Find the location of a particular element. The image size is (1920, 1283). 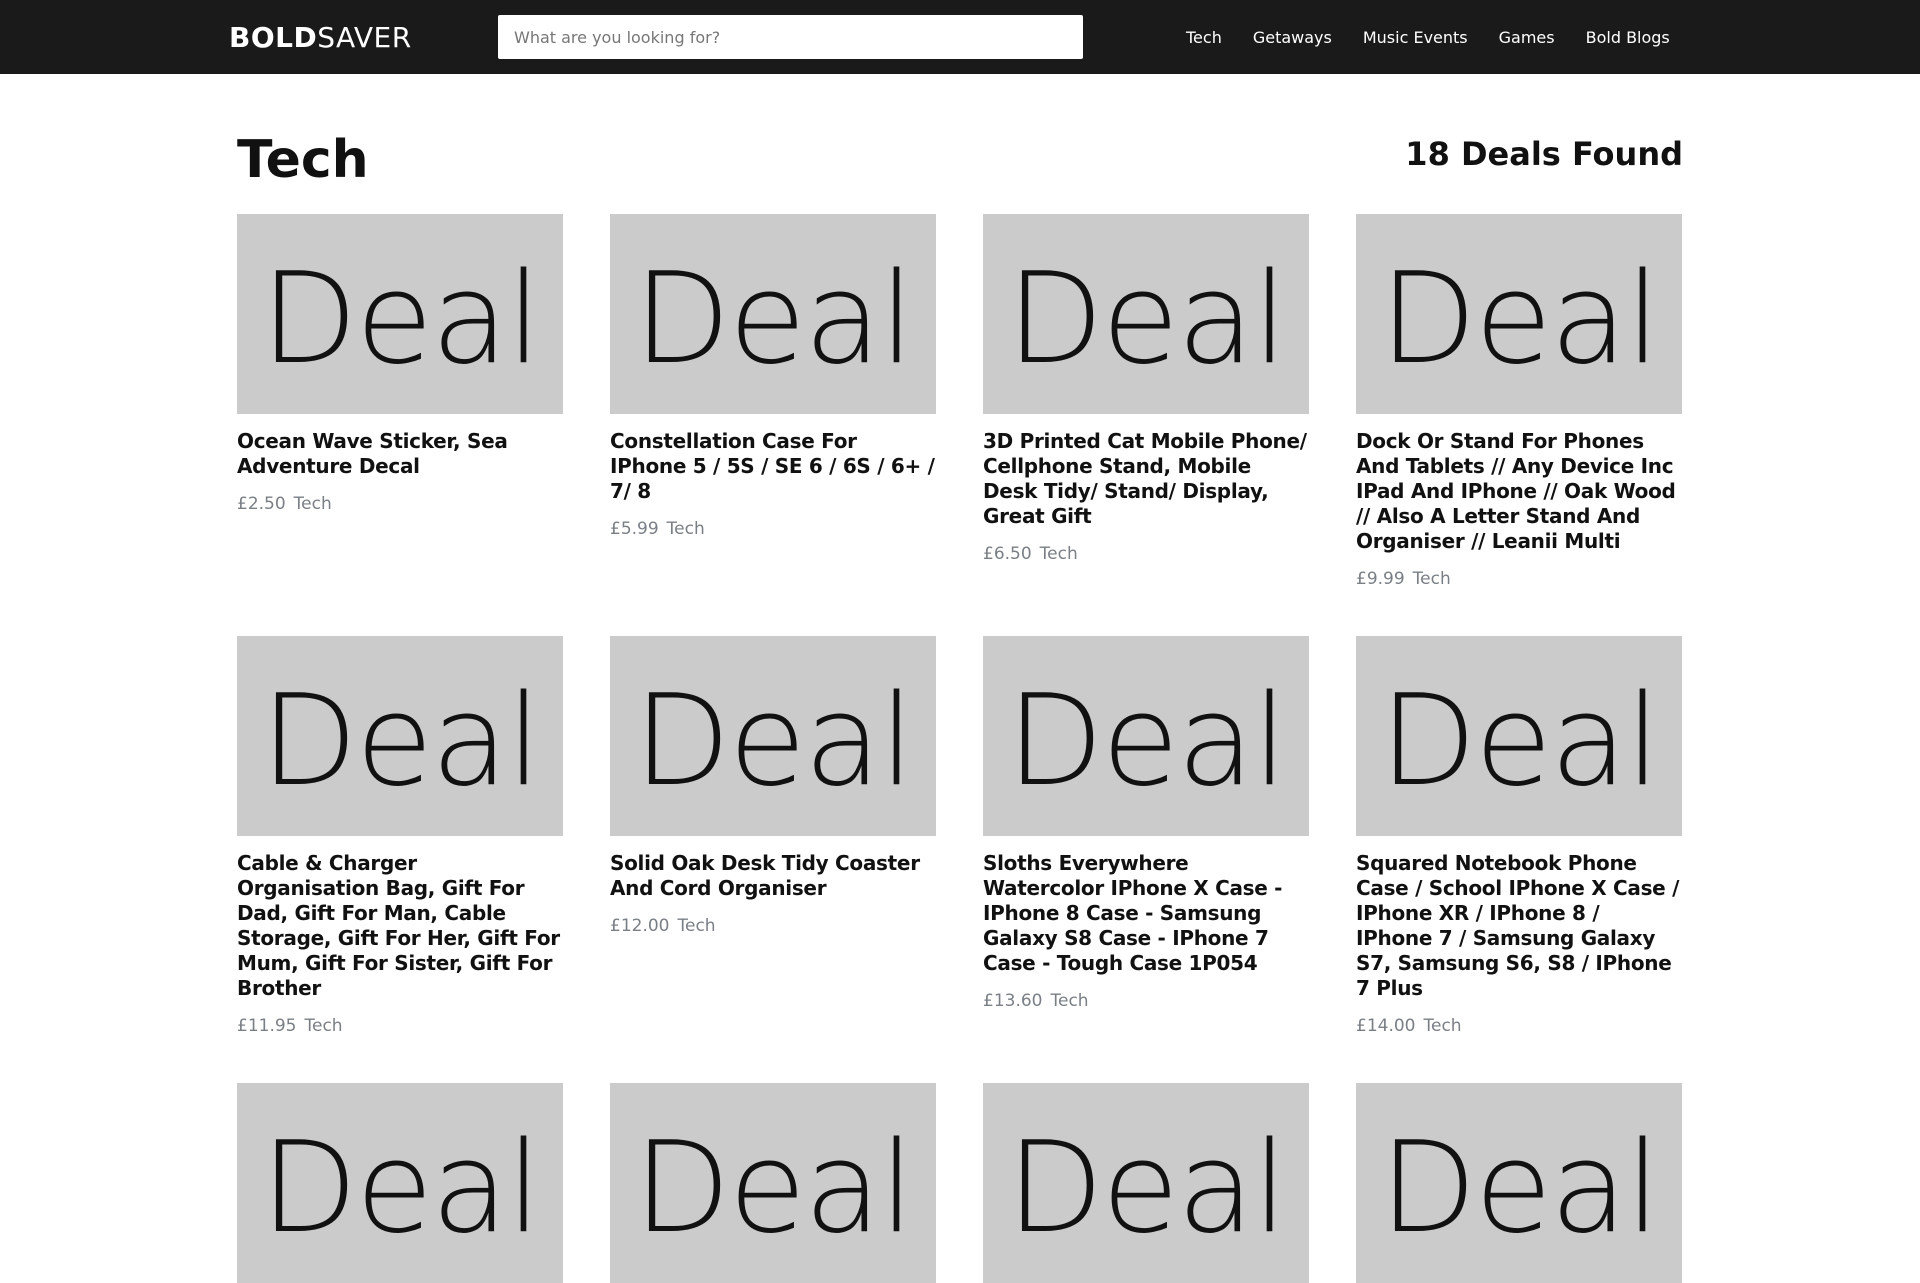

nav-item-games: Games is located at coordinates (1527, 37).